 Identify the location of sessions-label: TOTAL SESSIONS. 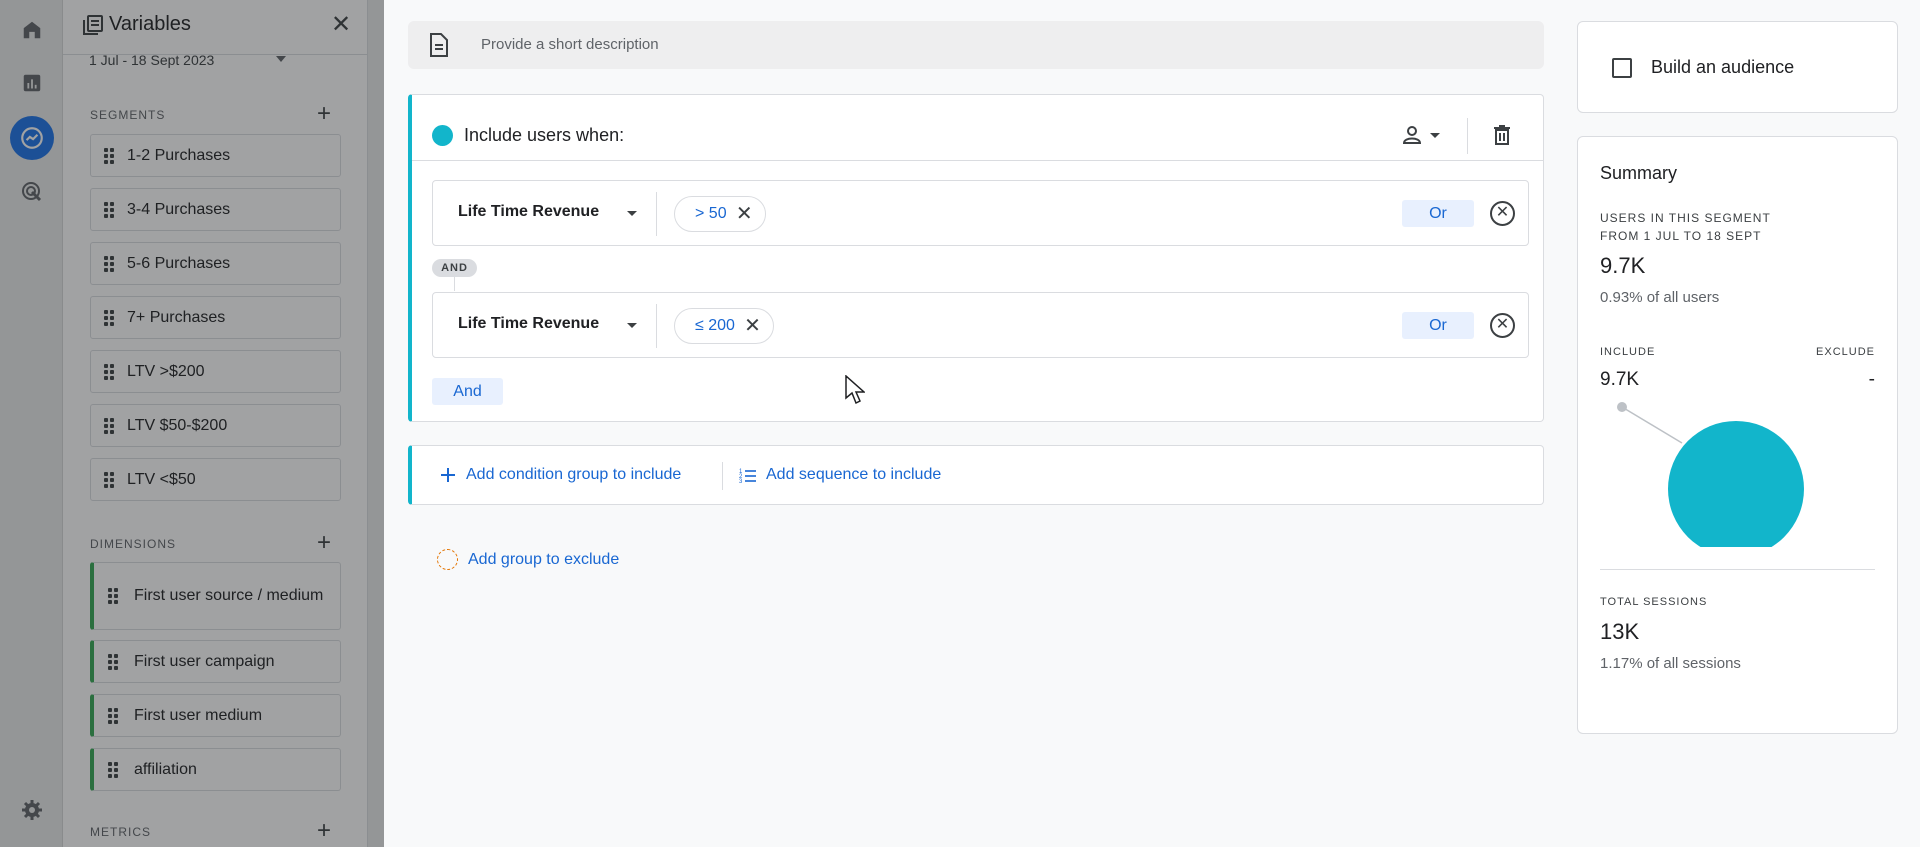
(1654, 602).